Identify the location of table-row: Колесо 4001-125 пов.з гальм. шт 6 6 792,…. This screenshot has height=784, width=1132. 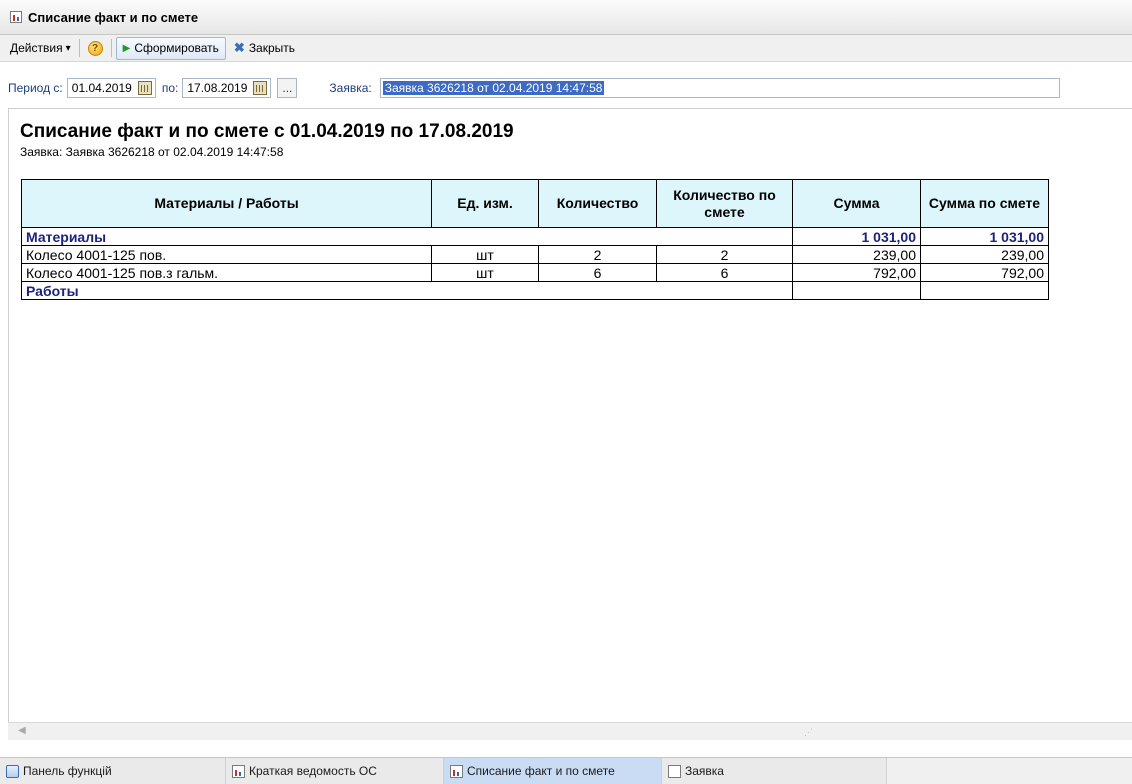
(535, 272).